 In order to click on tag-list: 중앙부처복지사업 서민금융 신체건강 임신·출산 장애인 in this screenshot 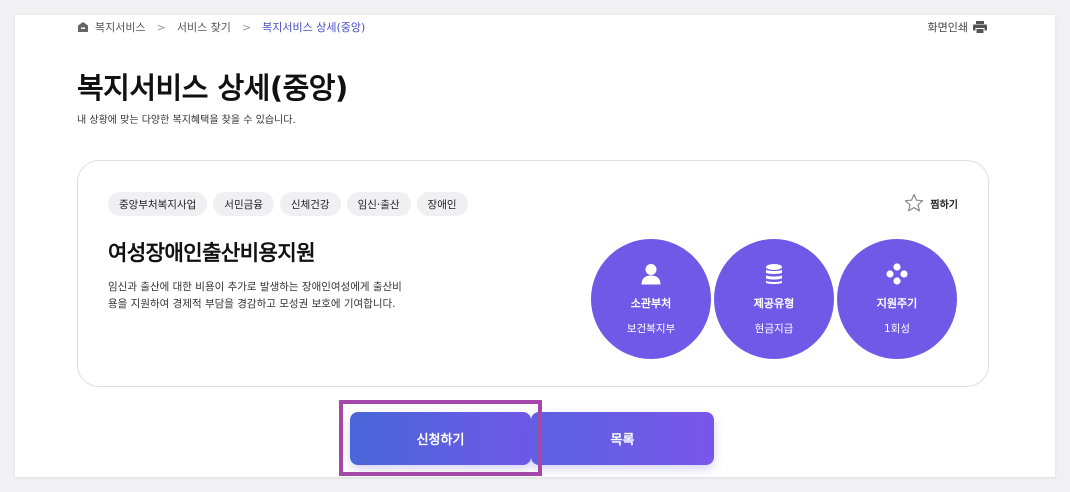, I will do `click(291, 204)`.